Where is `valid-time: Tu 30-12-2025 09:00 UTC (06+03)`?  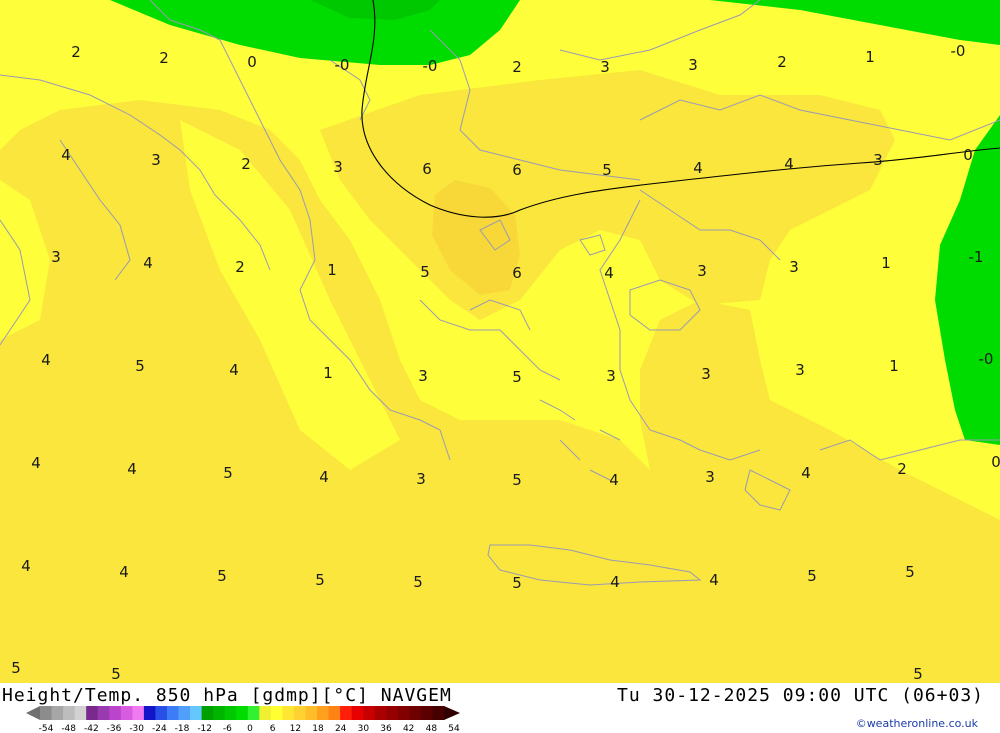
valid-time: Tu 30-12-2025 09:00 UTC (06+03) is located at coordinates (800, 695).